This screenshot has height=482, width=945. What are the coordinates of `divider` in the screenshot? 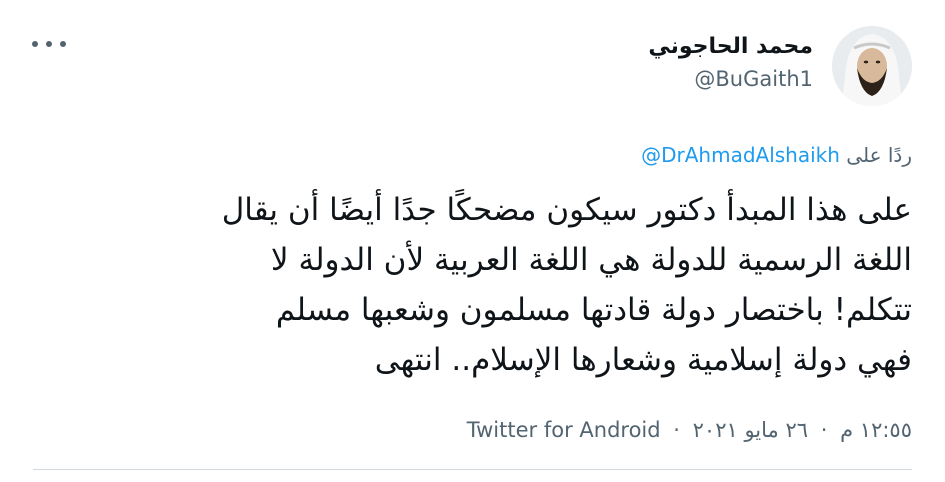 It's located at (472, 469).